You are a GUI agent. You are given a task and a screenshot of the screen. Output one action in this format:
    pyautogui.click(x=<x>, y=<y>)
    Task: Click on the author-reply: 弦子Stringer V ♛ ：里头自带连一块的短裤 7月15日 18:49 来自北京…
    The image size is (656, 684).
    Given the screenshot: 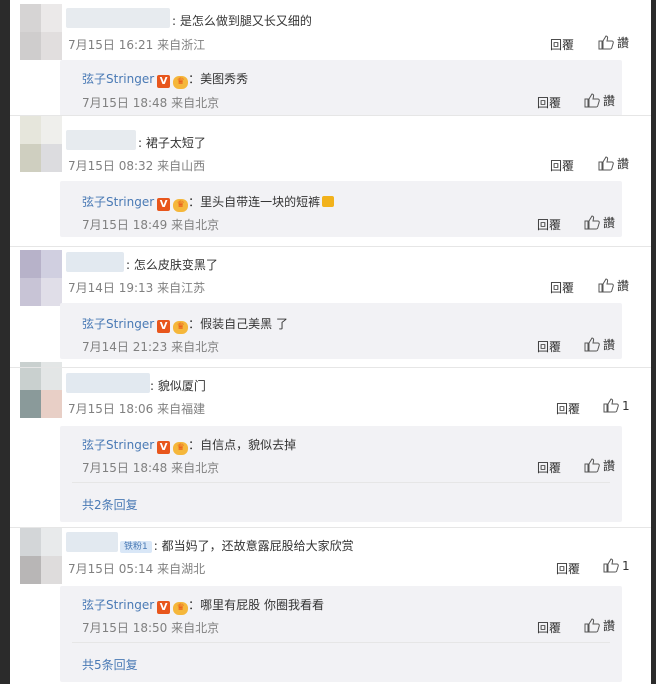 What is the action you would take?
    pyautogui.click(x=341, y=209)
    